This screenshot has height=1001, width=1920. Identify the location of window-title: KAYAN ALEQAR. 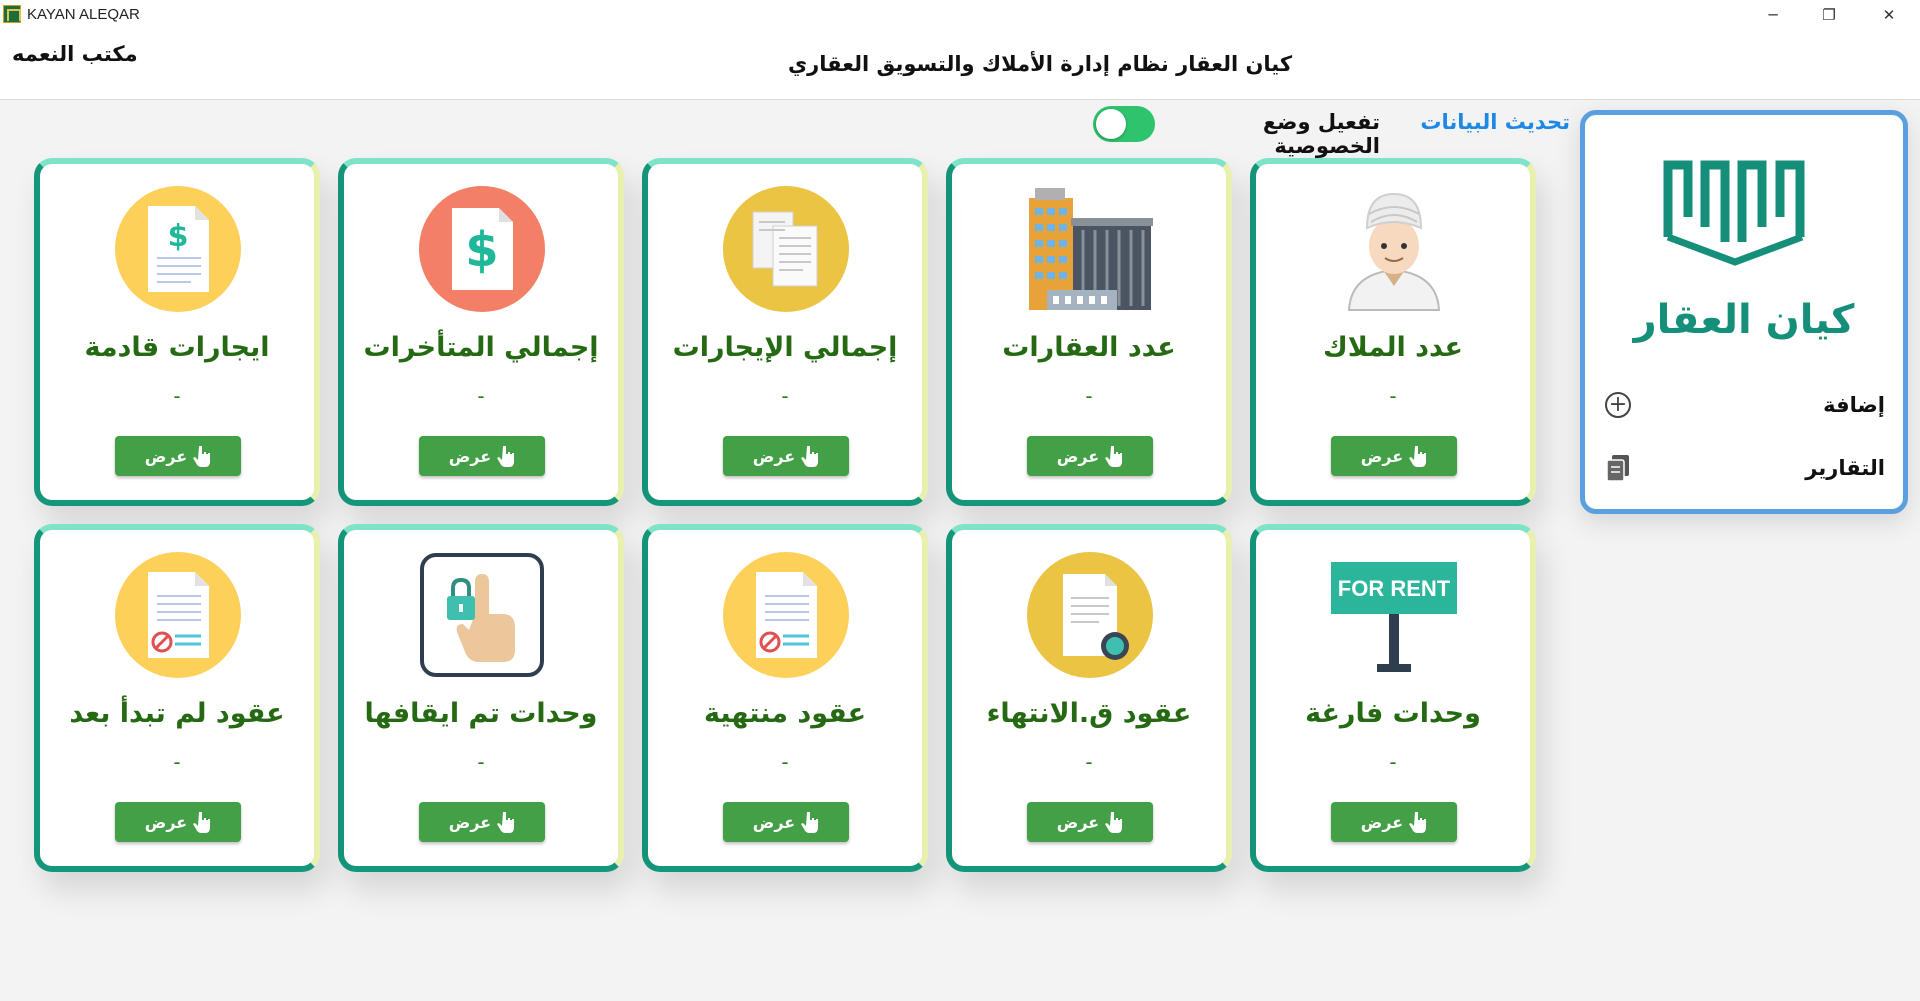
(83, 14).